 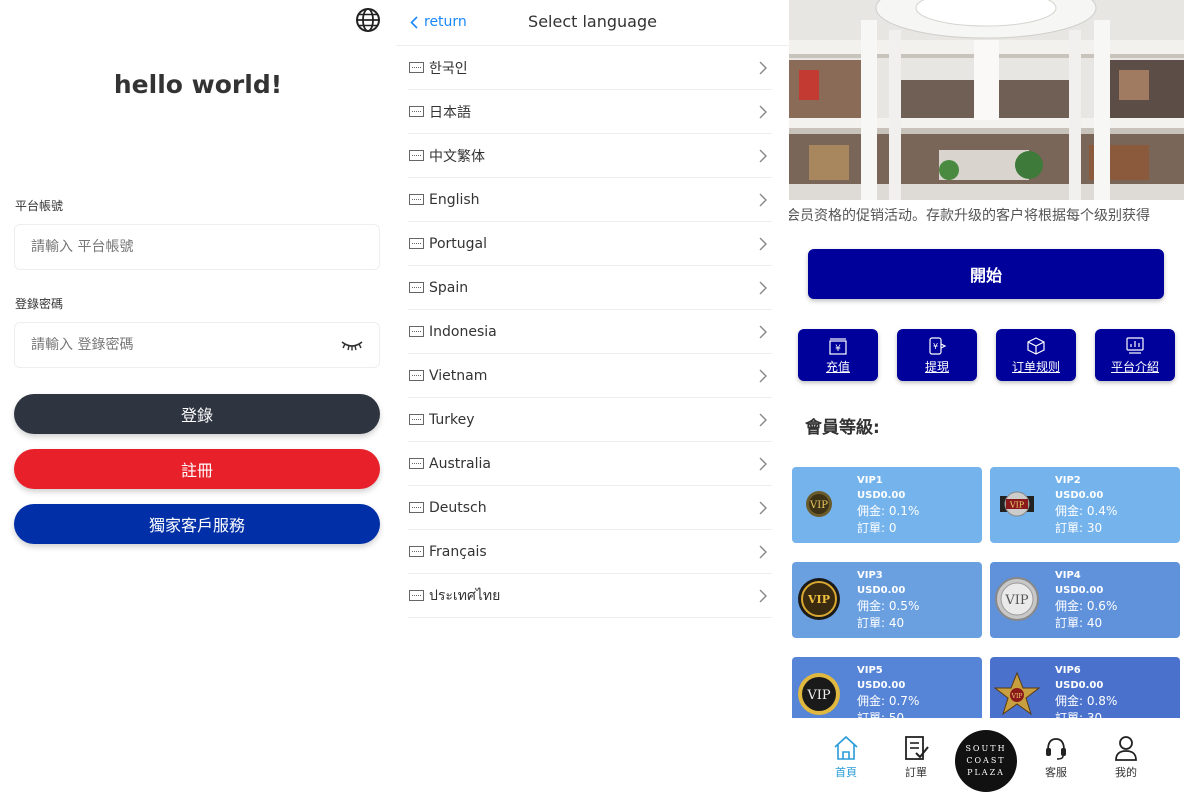 What do you see at coordinates (460, 463) in the screenshot?
I see `language-name: Australia` at bounding box center [460, 463].